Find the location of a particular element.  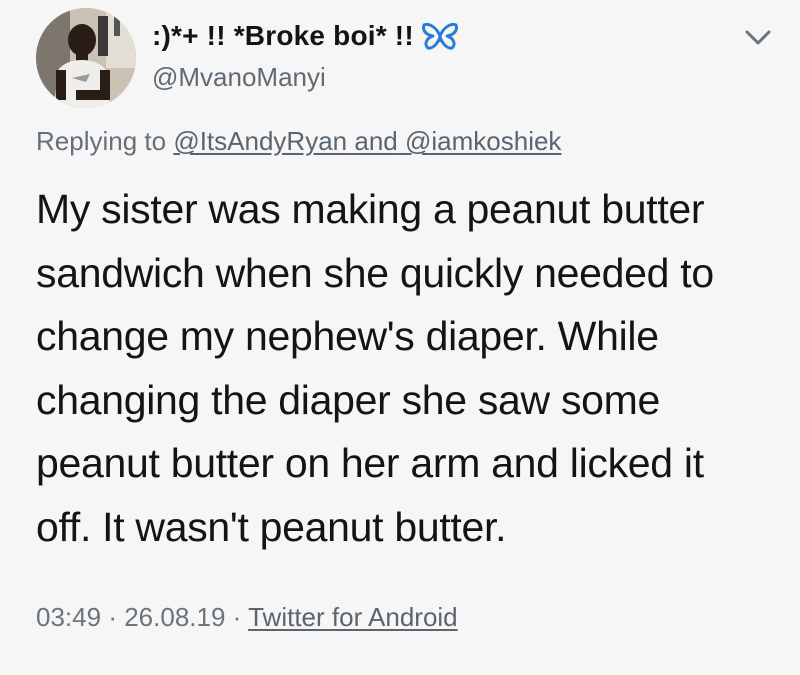

tweet-line: changing the diaper she saw some is located at coordinates (348, 399).